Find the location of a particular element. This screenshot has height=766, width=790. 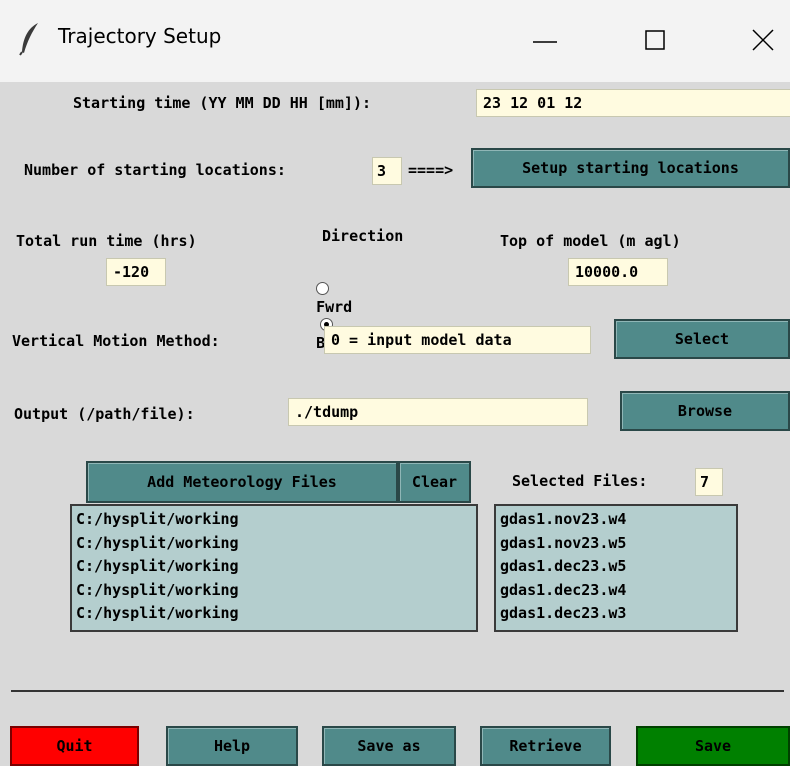

list-item: gdas1.dec23.w5 is located at coordinates (616, 567).